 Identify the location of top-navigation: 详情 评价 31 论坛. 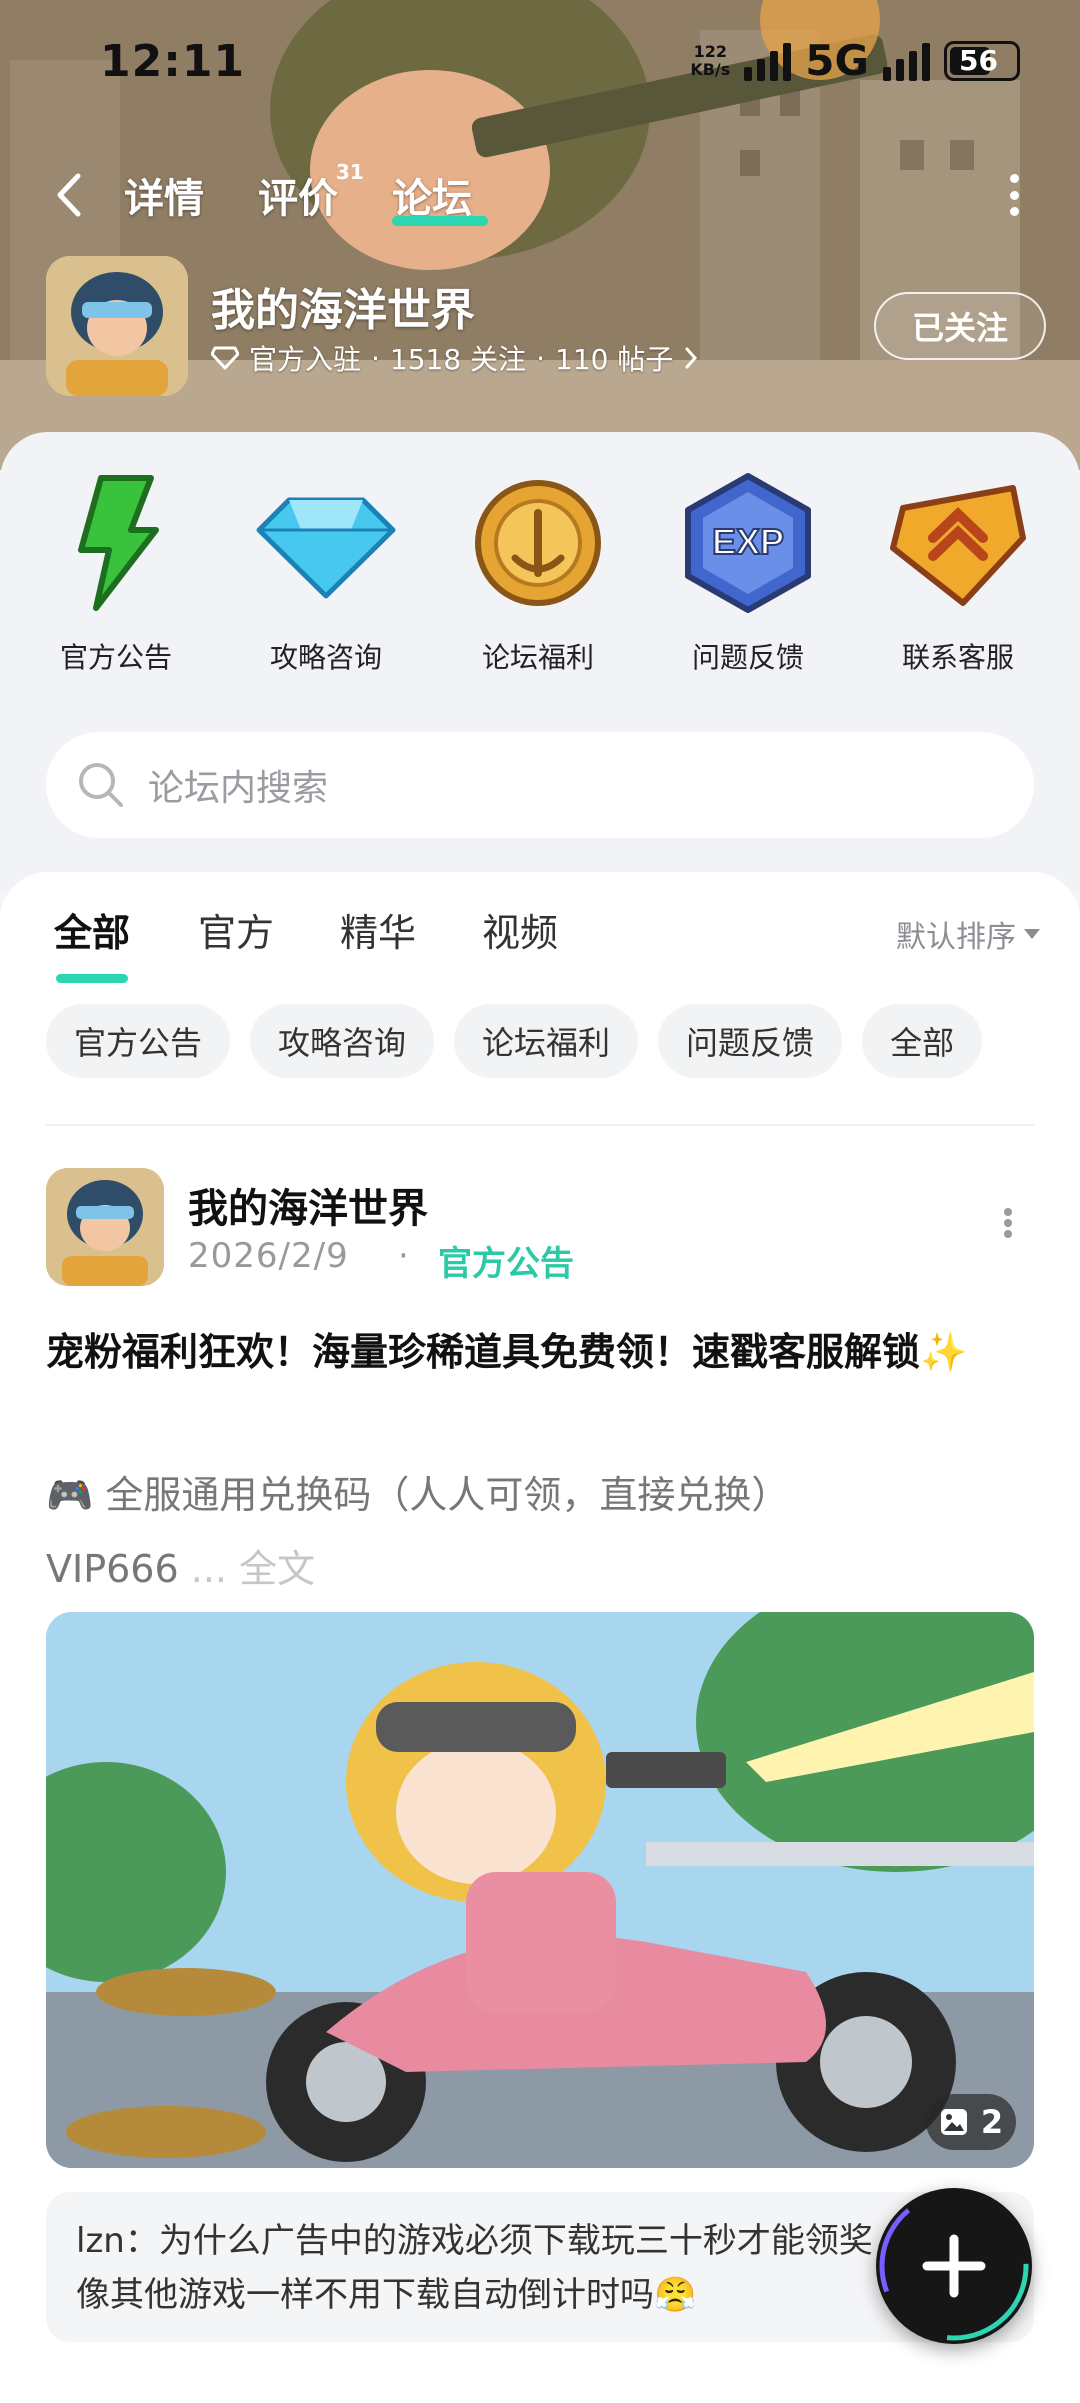
(540, 195).